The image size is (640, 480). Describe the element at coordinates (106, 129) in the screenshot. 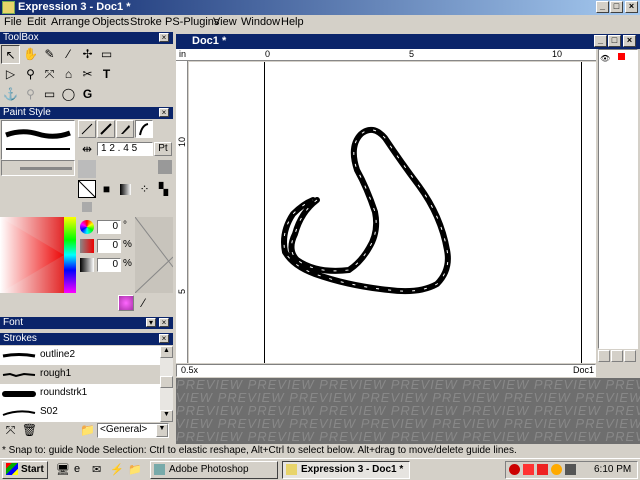

I see `thick-stroke-icon` at that location.